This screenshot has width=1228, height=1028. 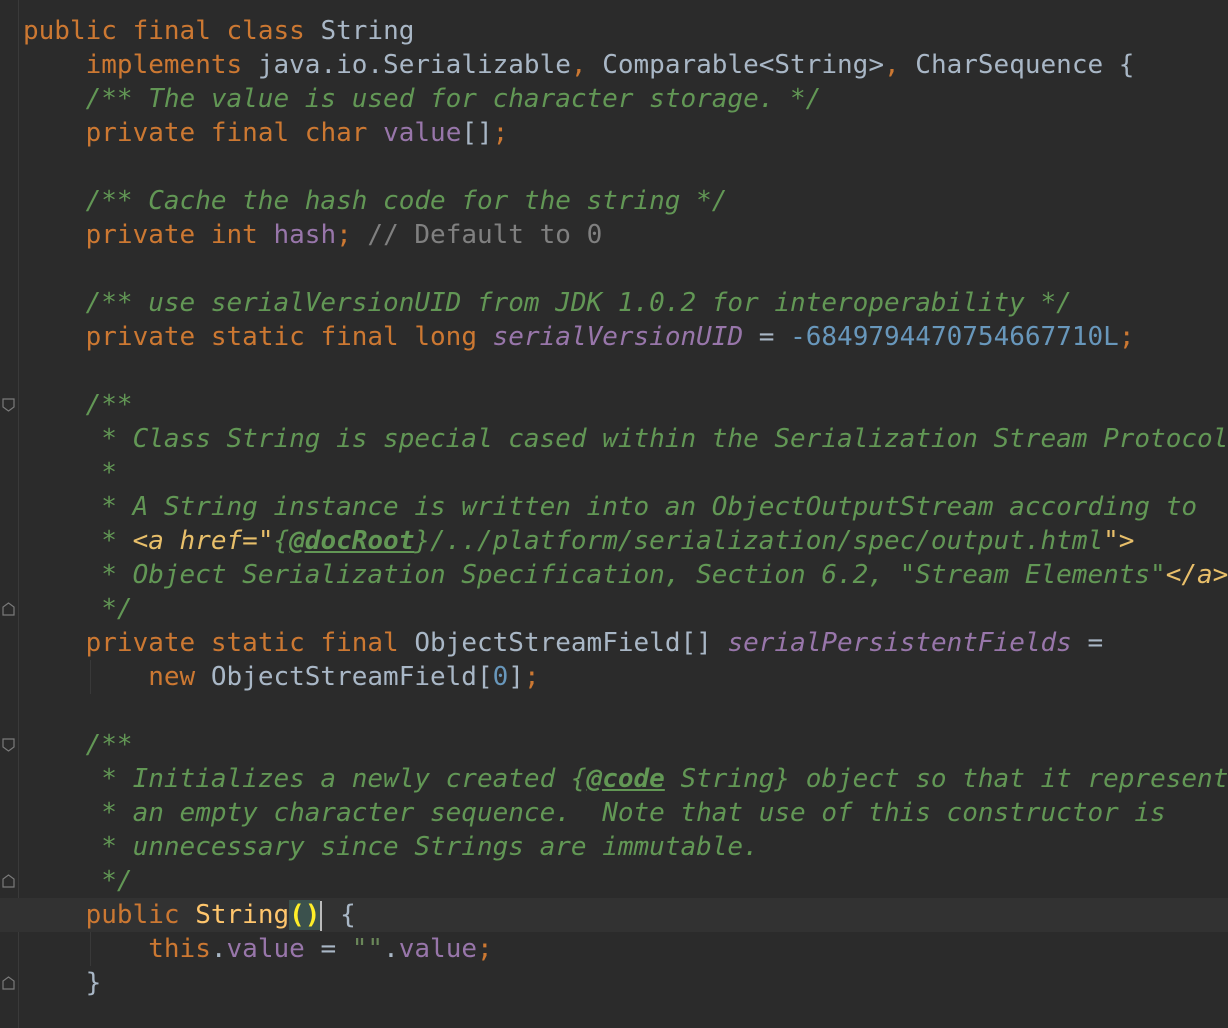 What do you see at coordinates (625, 31) in the screenshot?
I see `code-line: public final class String` at bounding box center [625, 31].